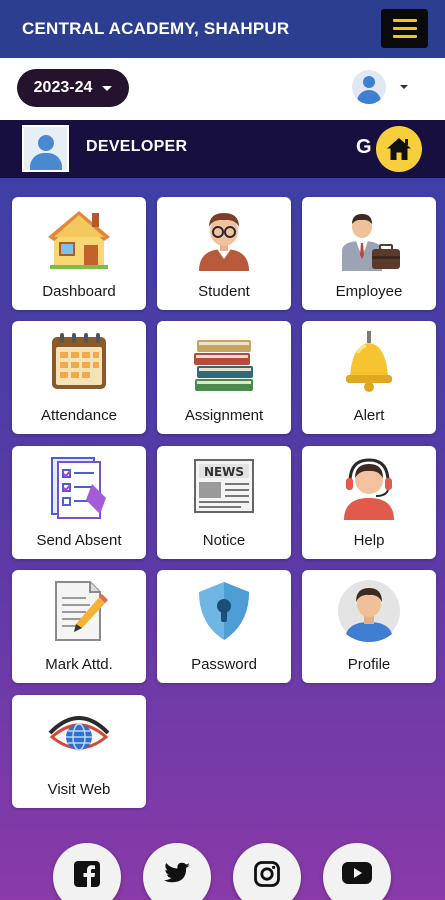 The height and width of the screenshot is (900, 445). I want to click on books-icon, so click(223, 365).